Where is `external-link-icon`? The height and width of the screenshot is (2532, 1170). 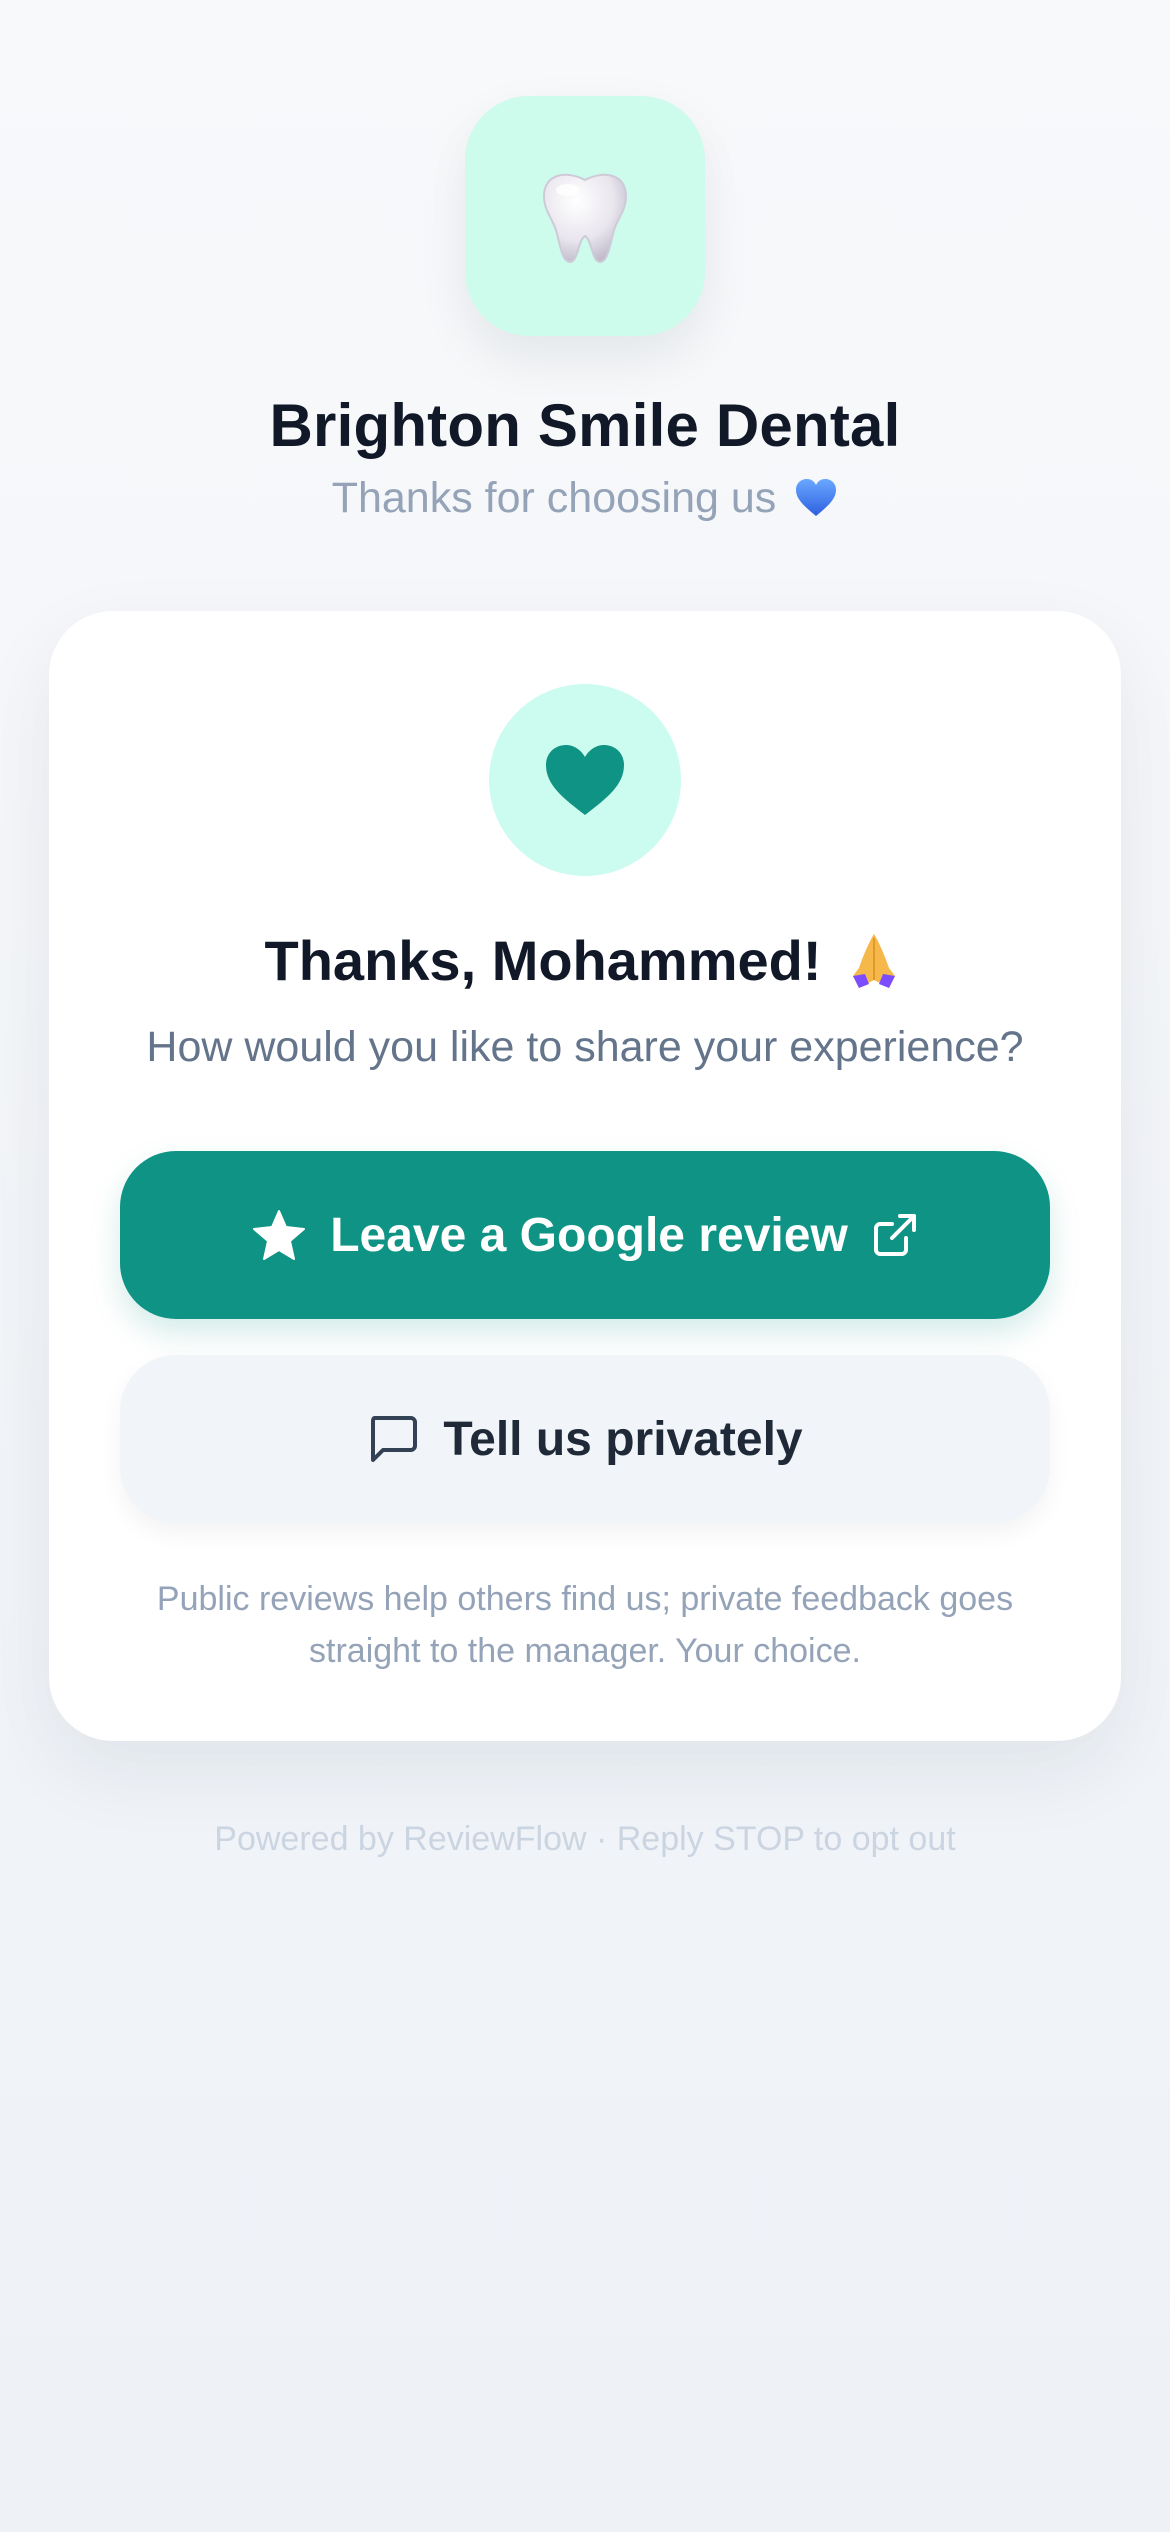
external-link-icon is located at coordinates (894, 1235).